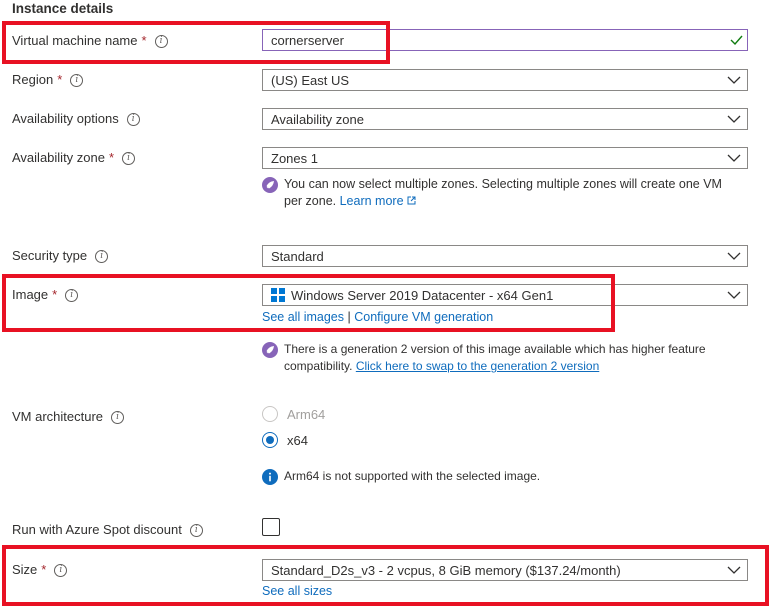  What do you see at coordinates (270, 477) in the screenshot?
I see `info-filled-icon` at bounding box center [270, 477].